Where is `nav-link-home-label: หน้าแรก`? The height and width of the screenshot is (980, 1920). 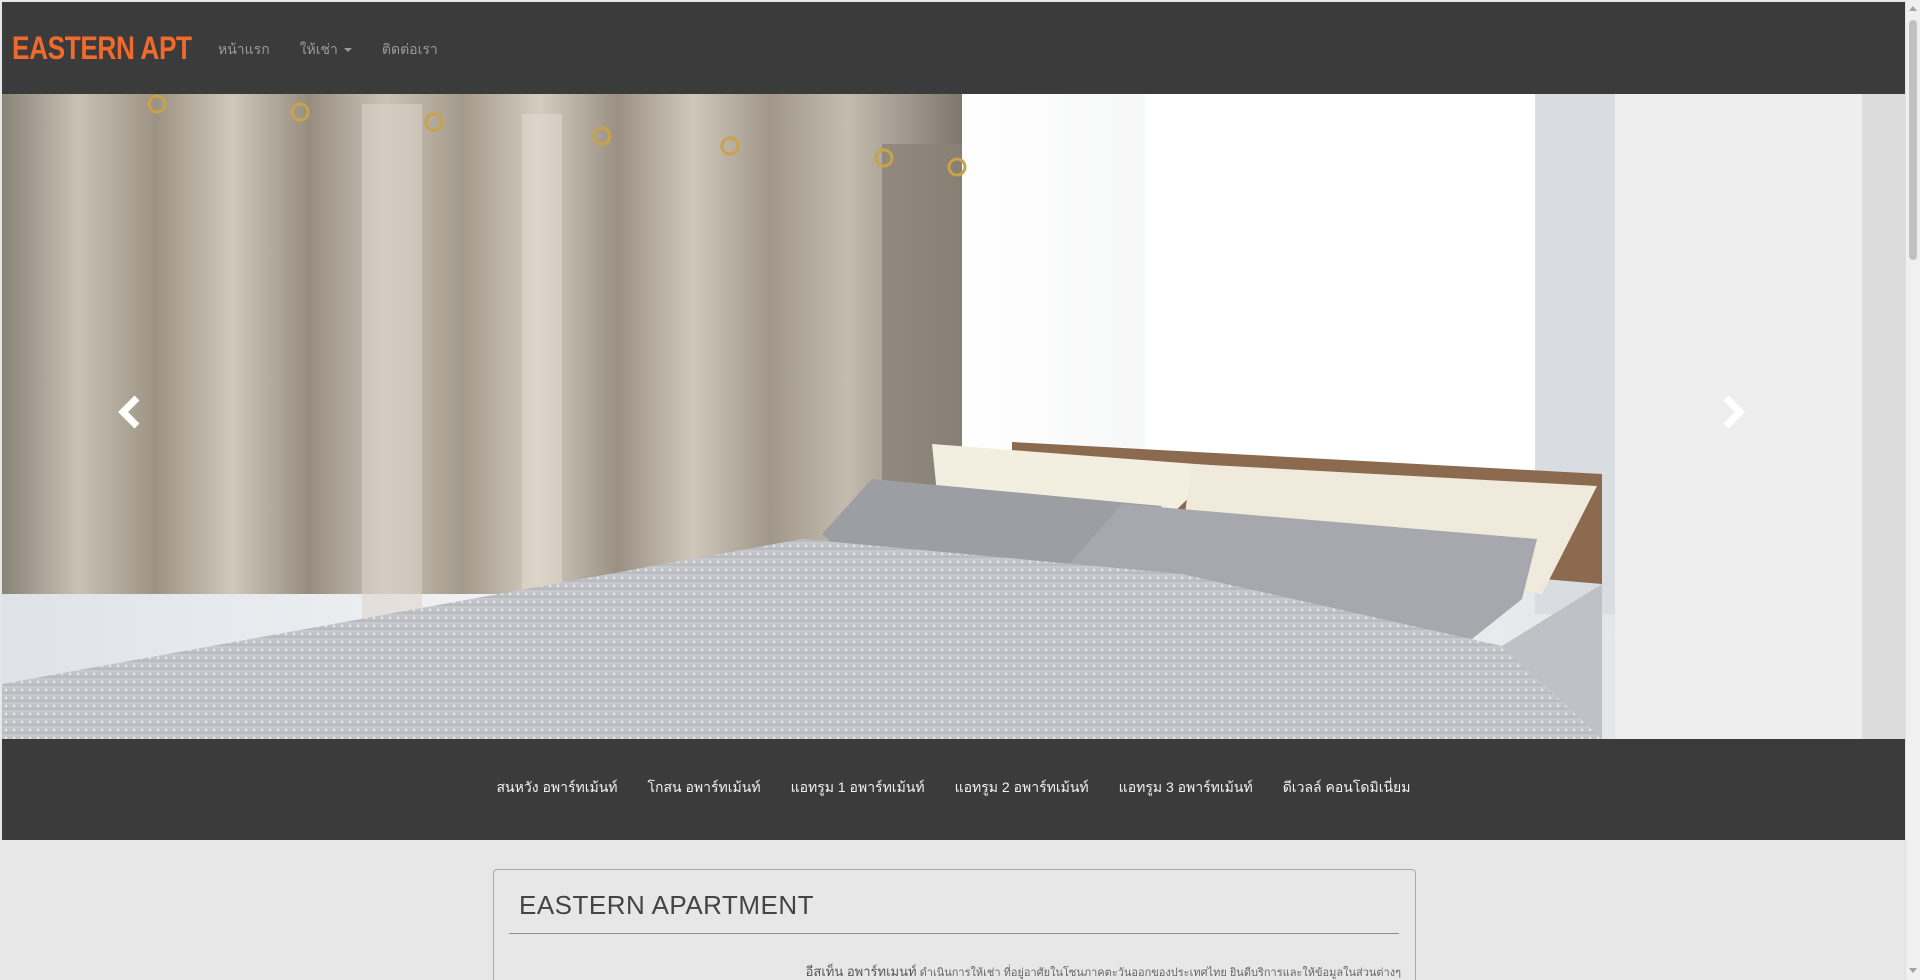
nav-link-home-label: หน้าแรก is located at coordinates (244, 49).